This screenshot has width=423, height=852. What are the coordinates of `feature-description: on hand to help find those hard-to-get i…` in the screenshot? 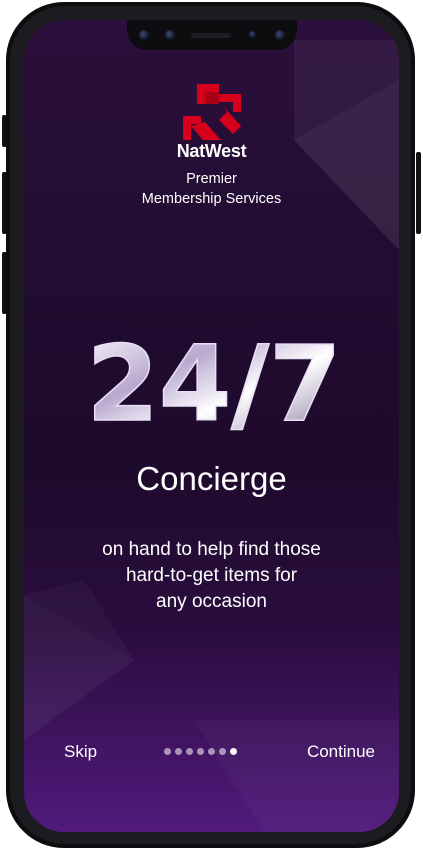 It's located at (211, 576).